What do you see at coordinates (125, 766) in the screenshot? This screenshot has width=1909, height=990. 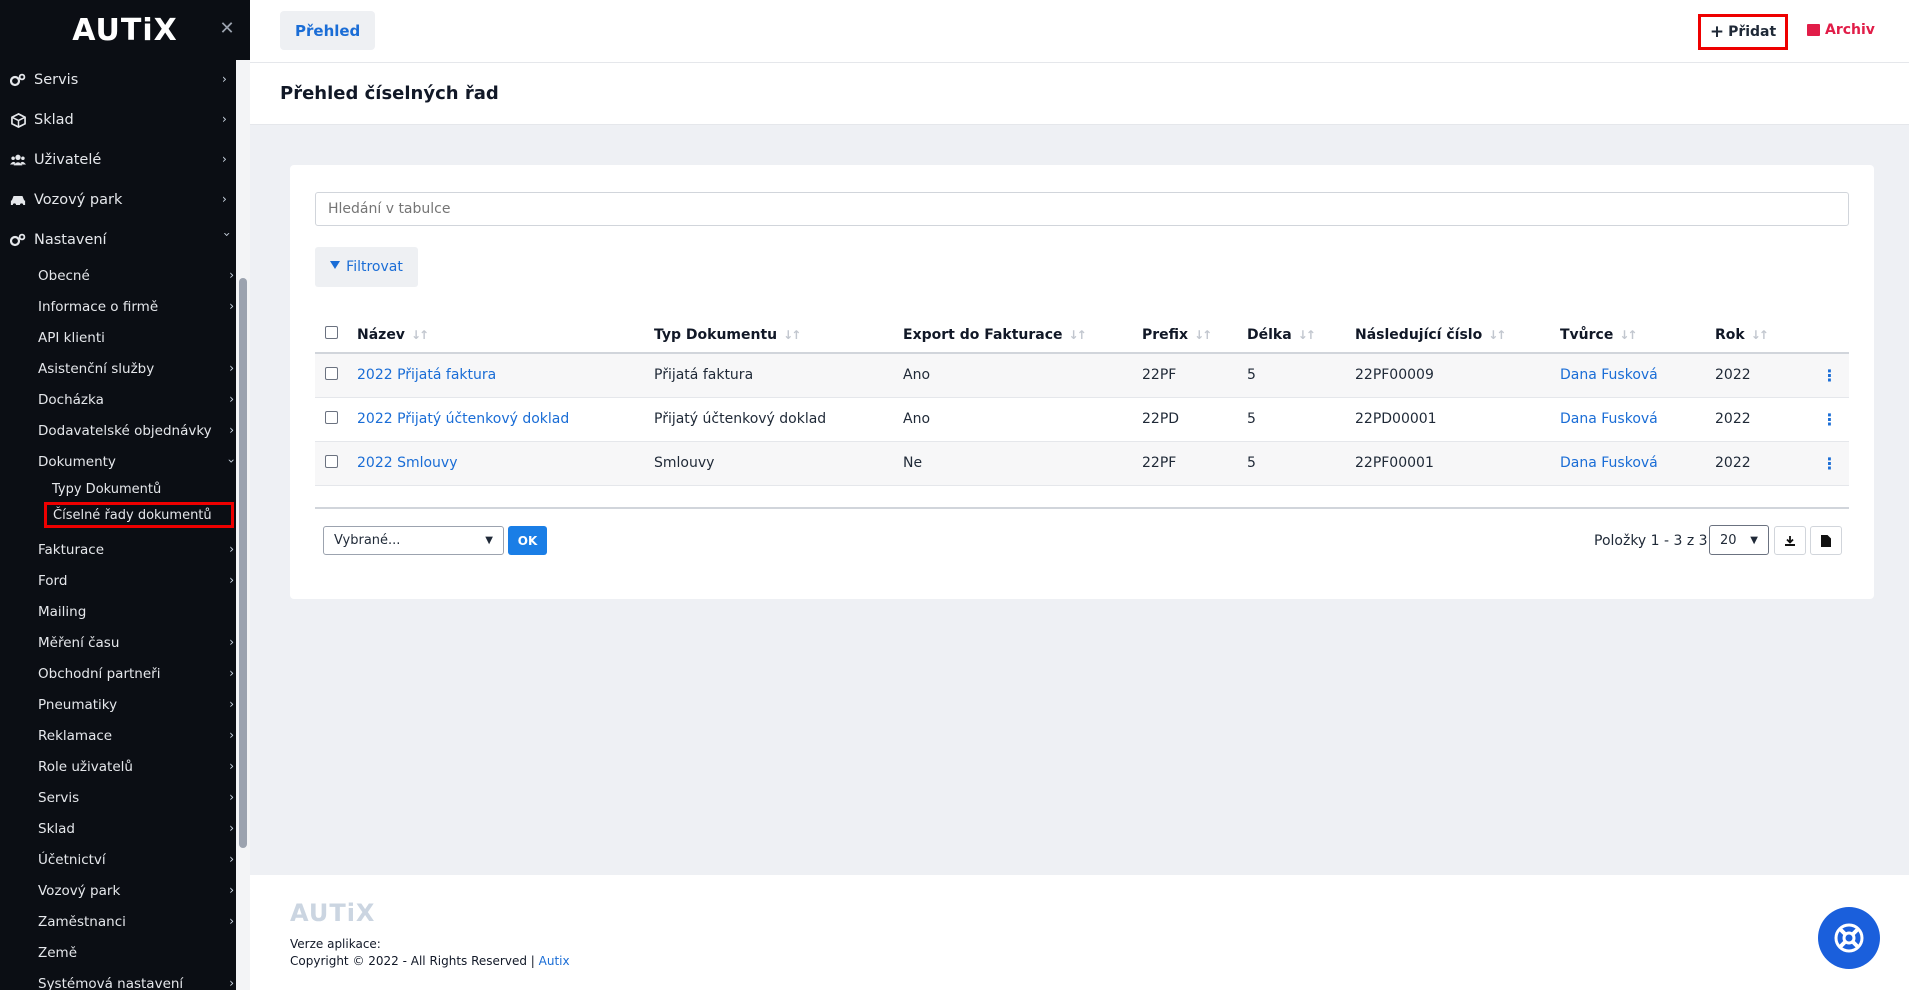 I see `sidebar-subitem: Role uživatelů ›` at bounding box center [125, 766].